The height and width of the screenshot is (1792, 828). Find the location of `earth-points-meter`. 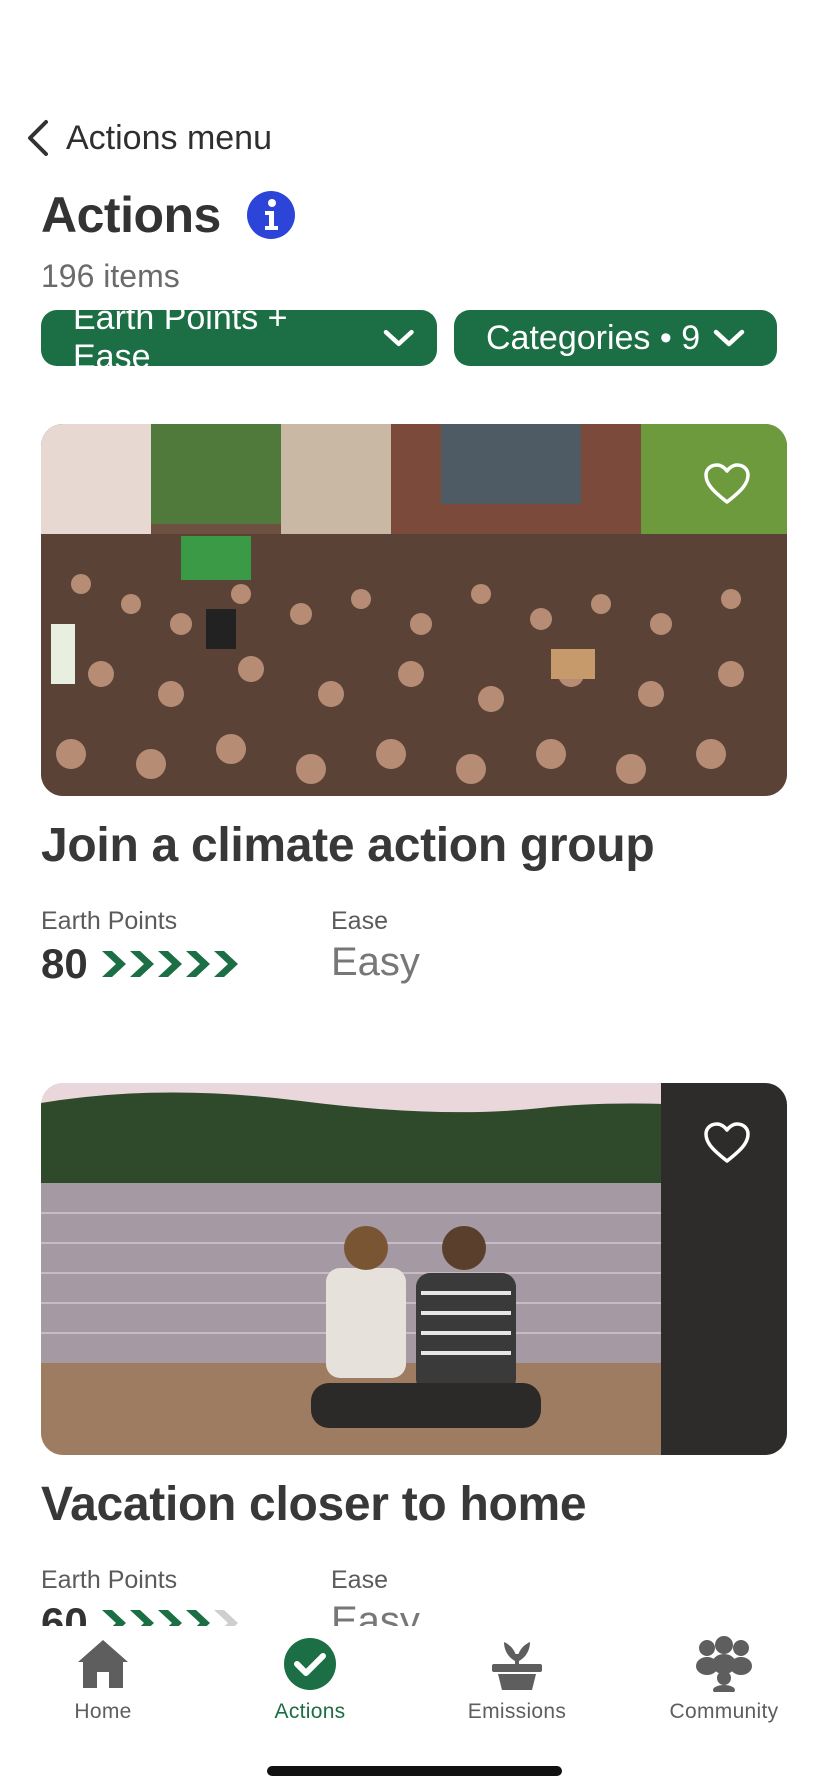

earth-points-meter is located at coordinates (170, 964).